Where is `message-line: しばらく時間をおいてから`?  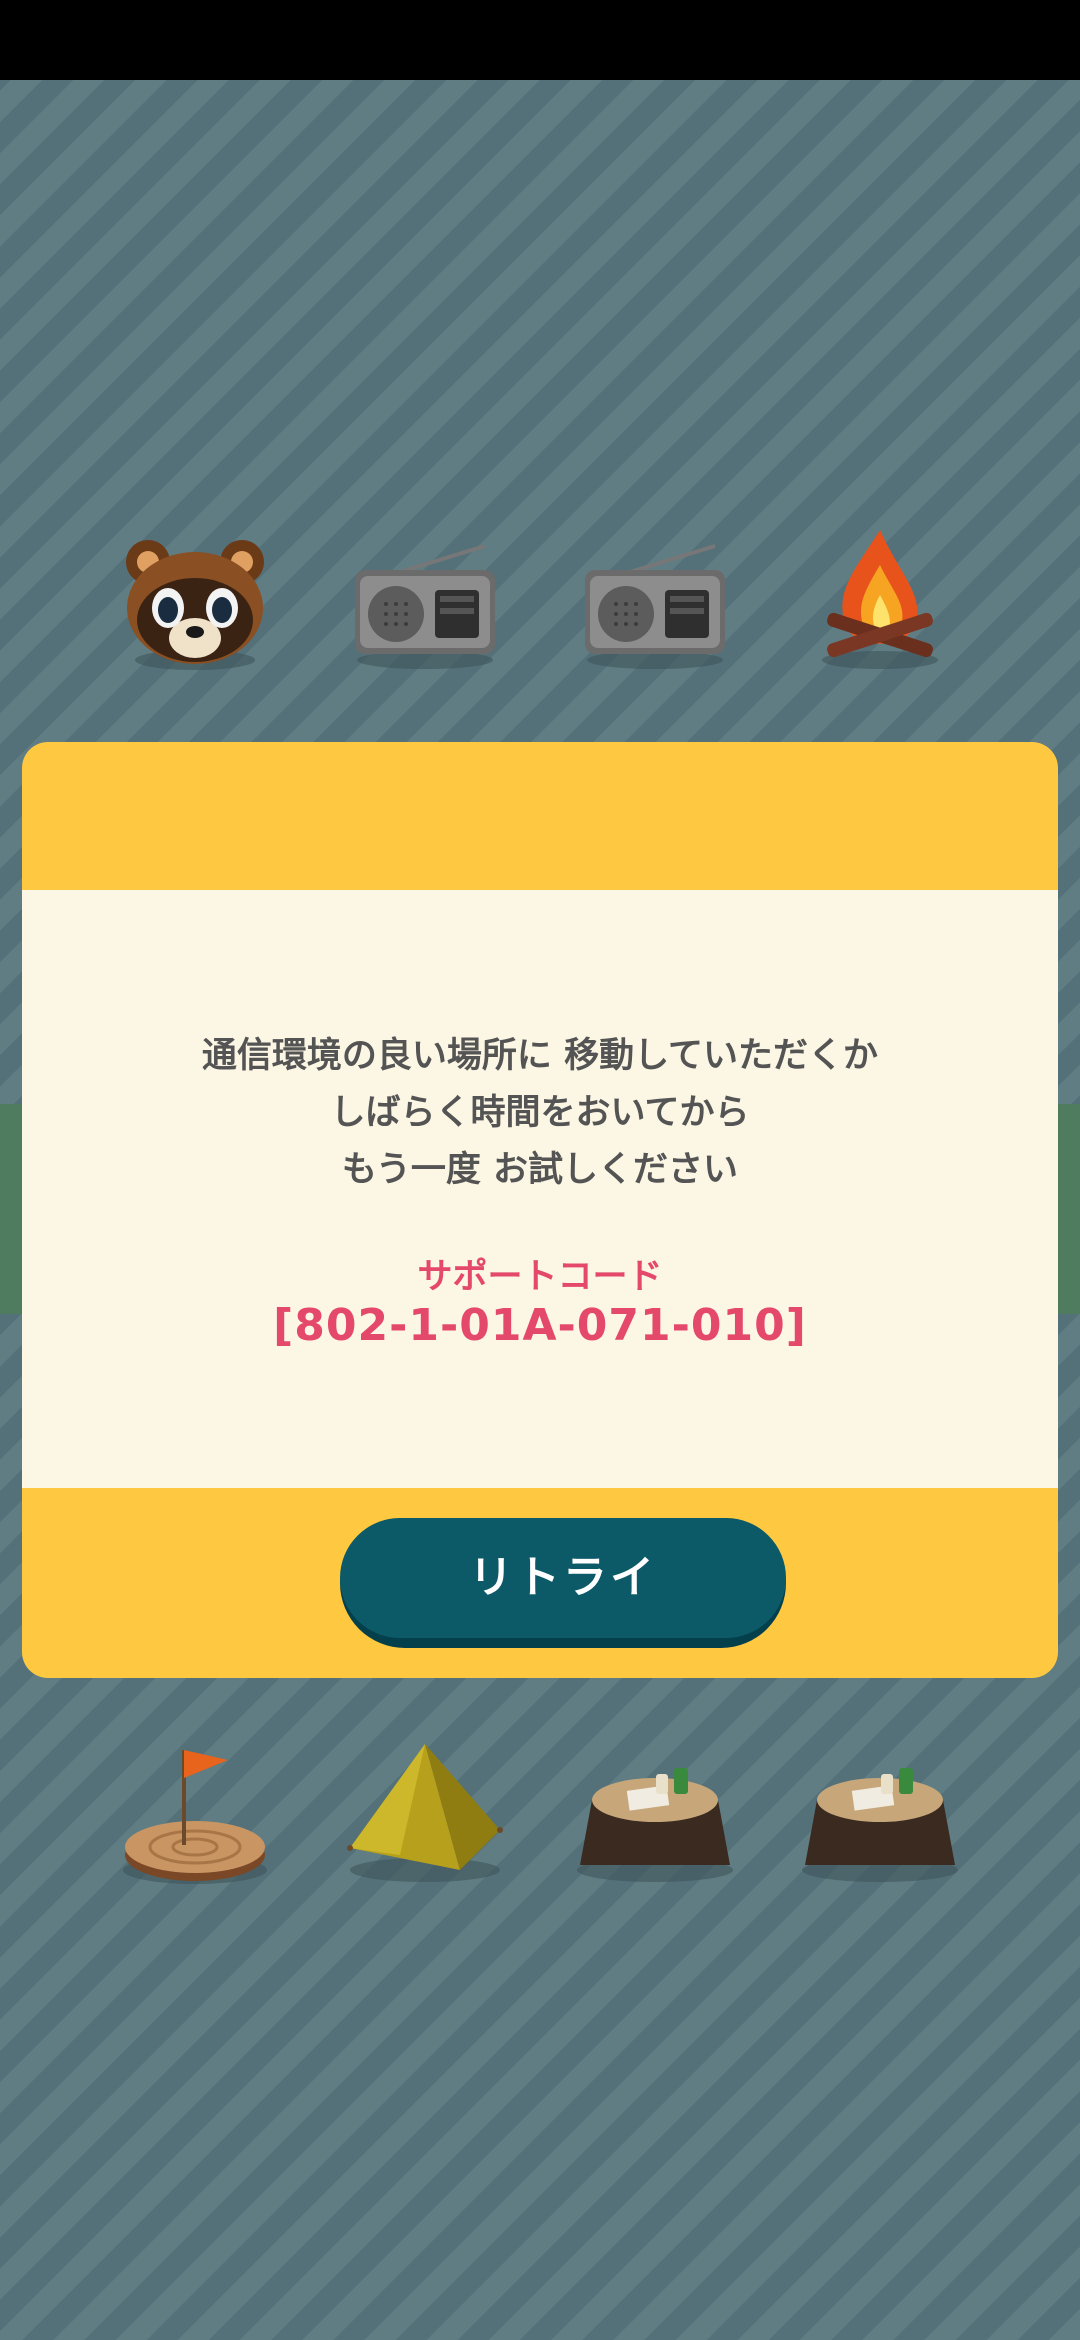
message-line: しばらく時間をおいてから is located at coordinates (540, 1113).